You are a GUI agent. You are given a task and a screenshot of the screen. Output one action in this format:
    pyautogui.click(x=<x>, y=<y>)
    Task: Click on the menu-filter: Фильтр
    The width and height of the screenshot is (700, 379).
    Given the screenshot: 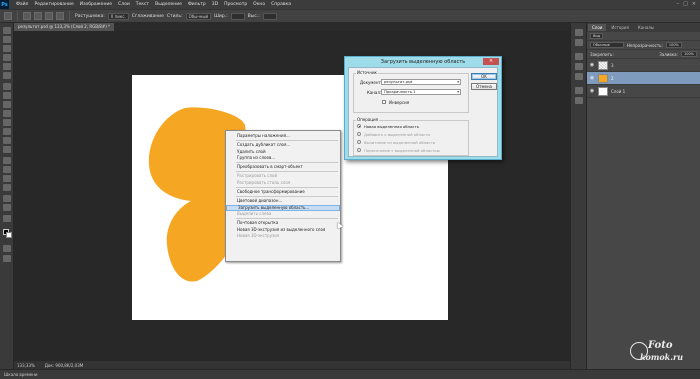 What is the action you would take?
    pyautogui.click(x=197, y=4)
    